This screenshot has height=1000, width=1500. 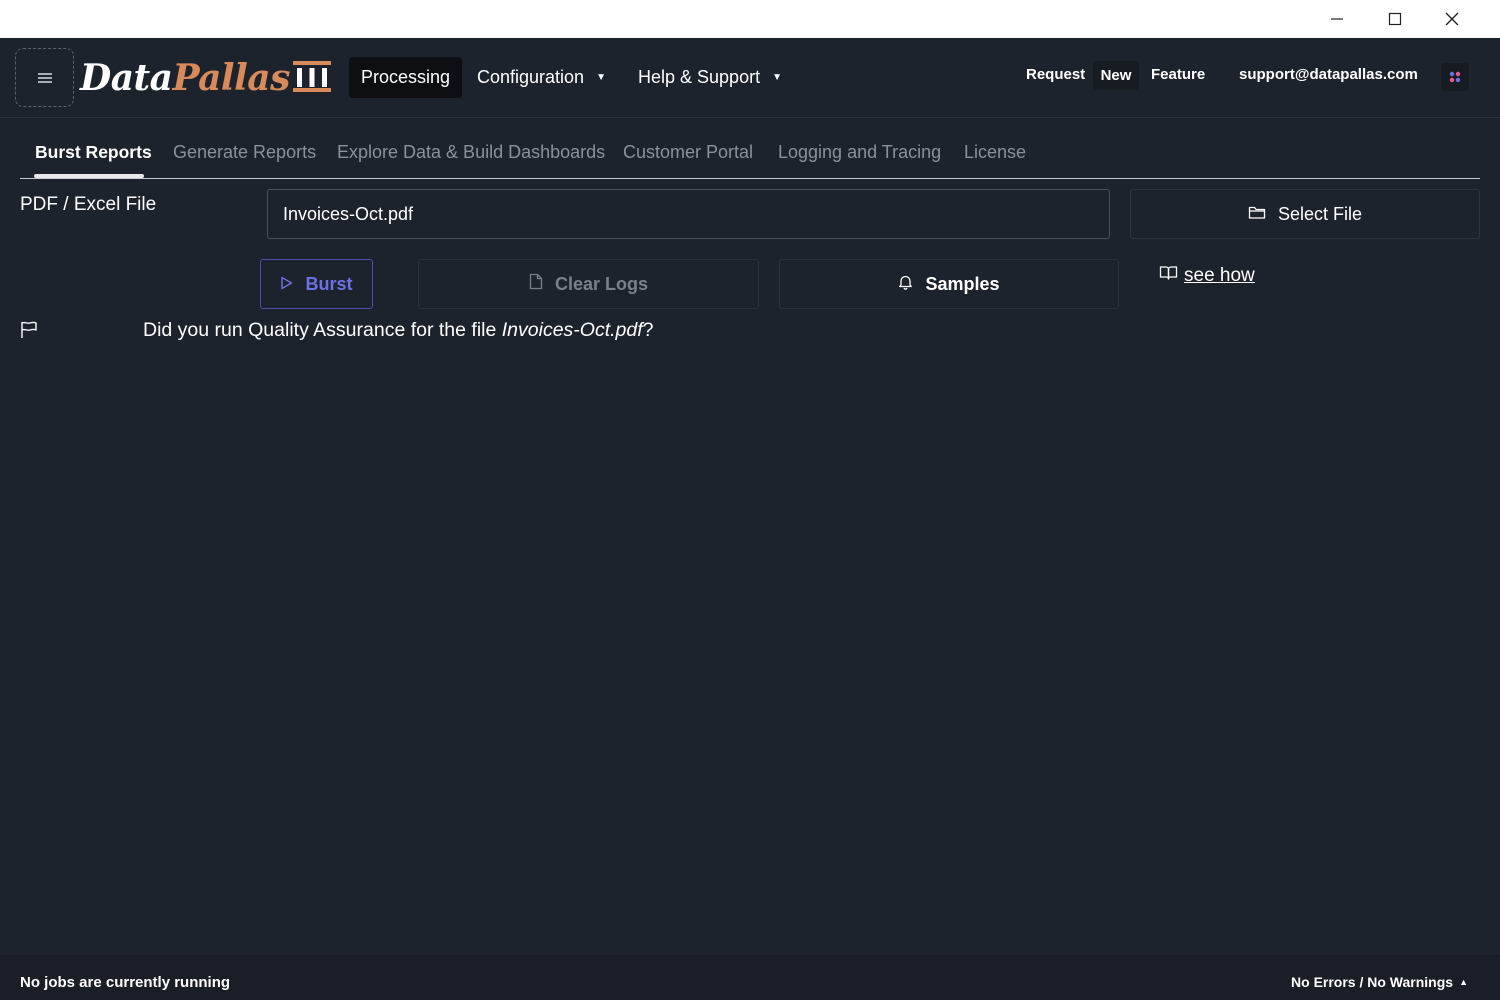 I want to click on nav-help-support: Help & Support ▼, so click(x=710, y=77).